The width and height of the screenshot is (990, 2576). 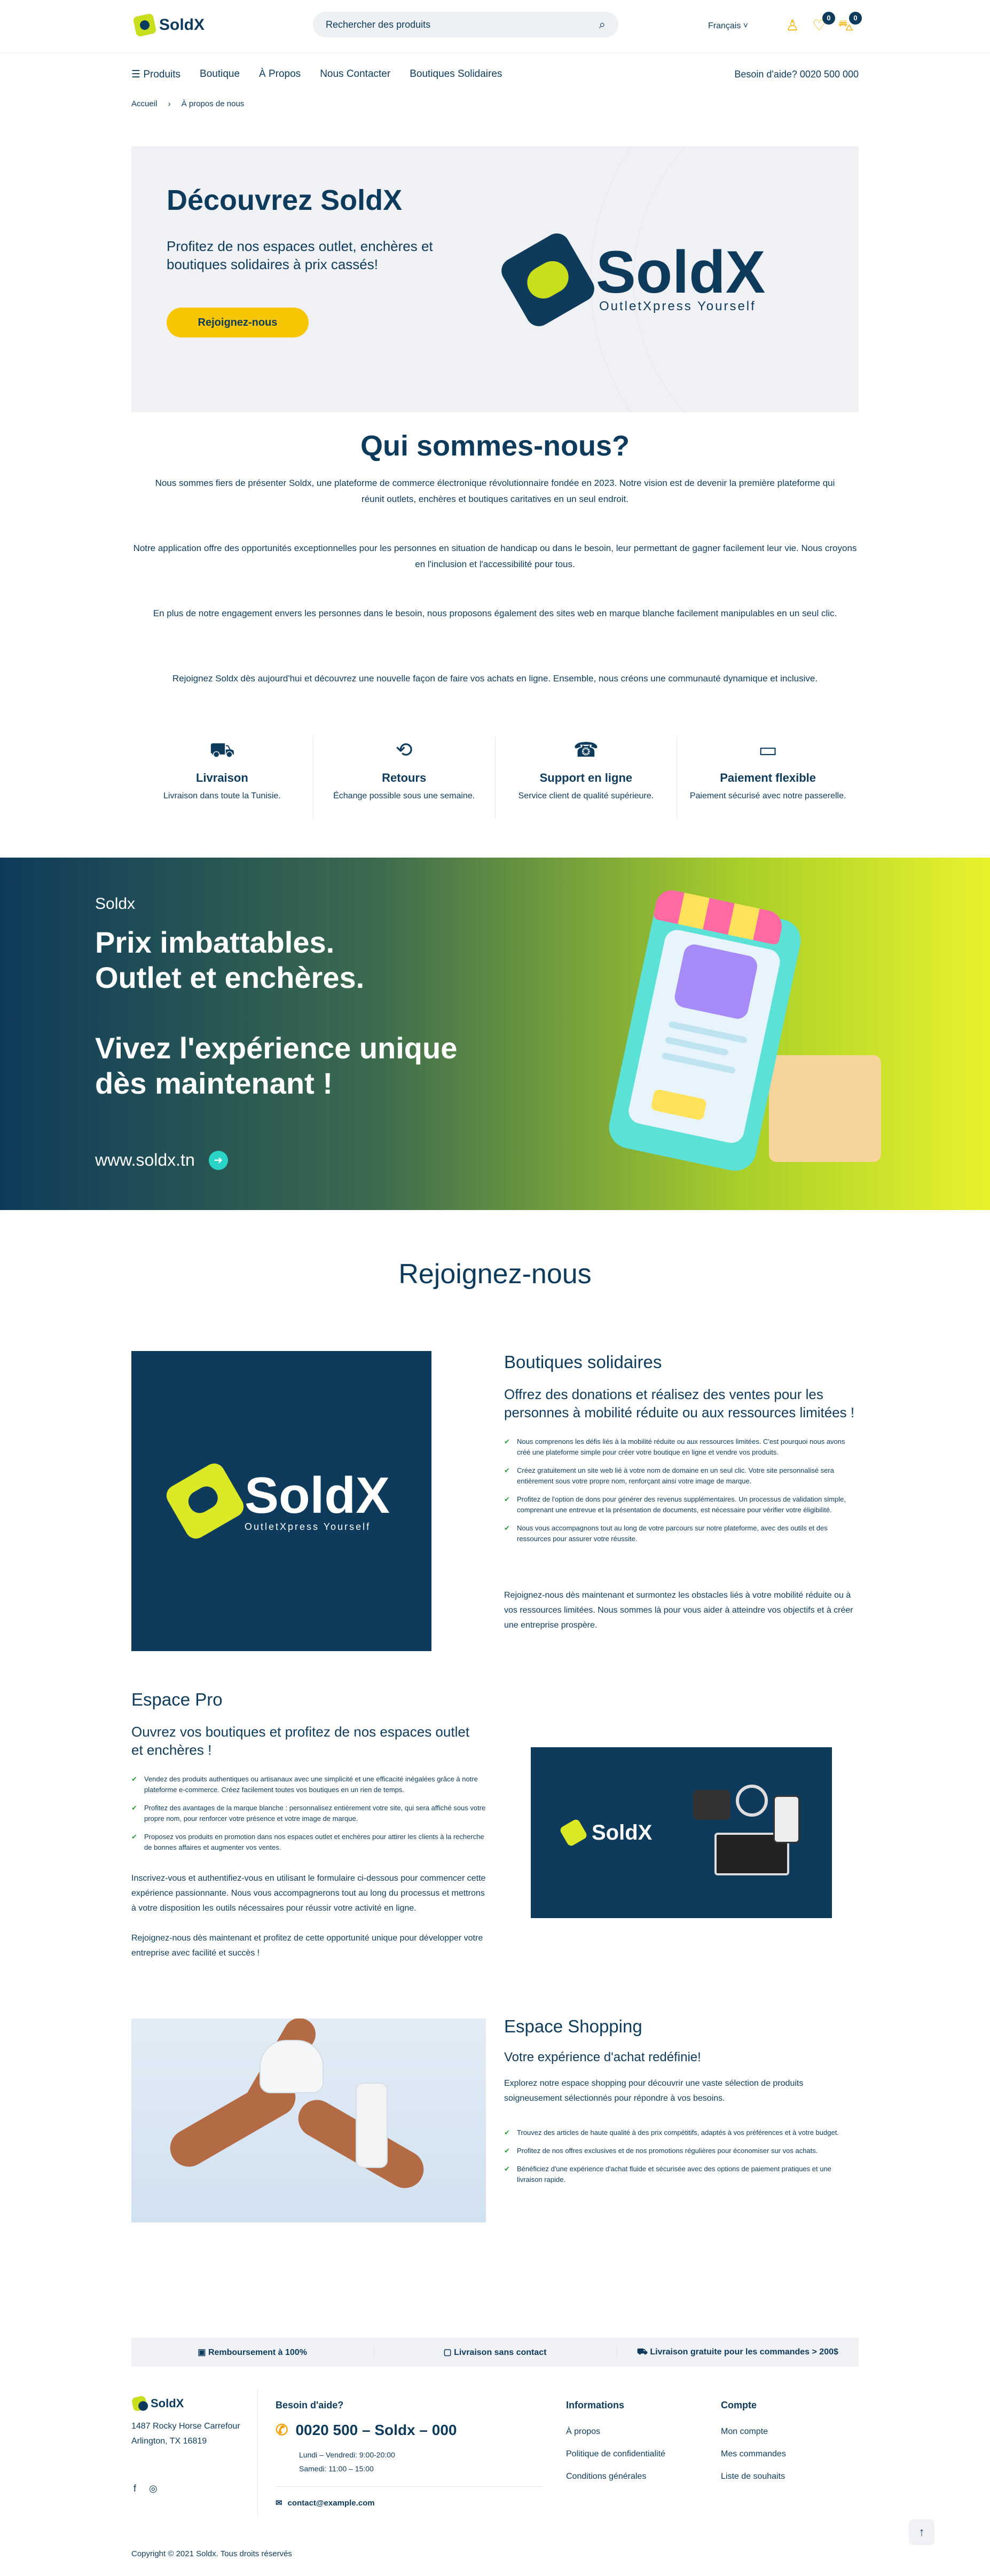 What do you see at coordinates (921, 2532) in the screenshot?
I see `scroll-top-button: ↑` at bounding box center [921, 2532].